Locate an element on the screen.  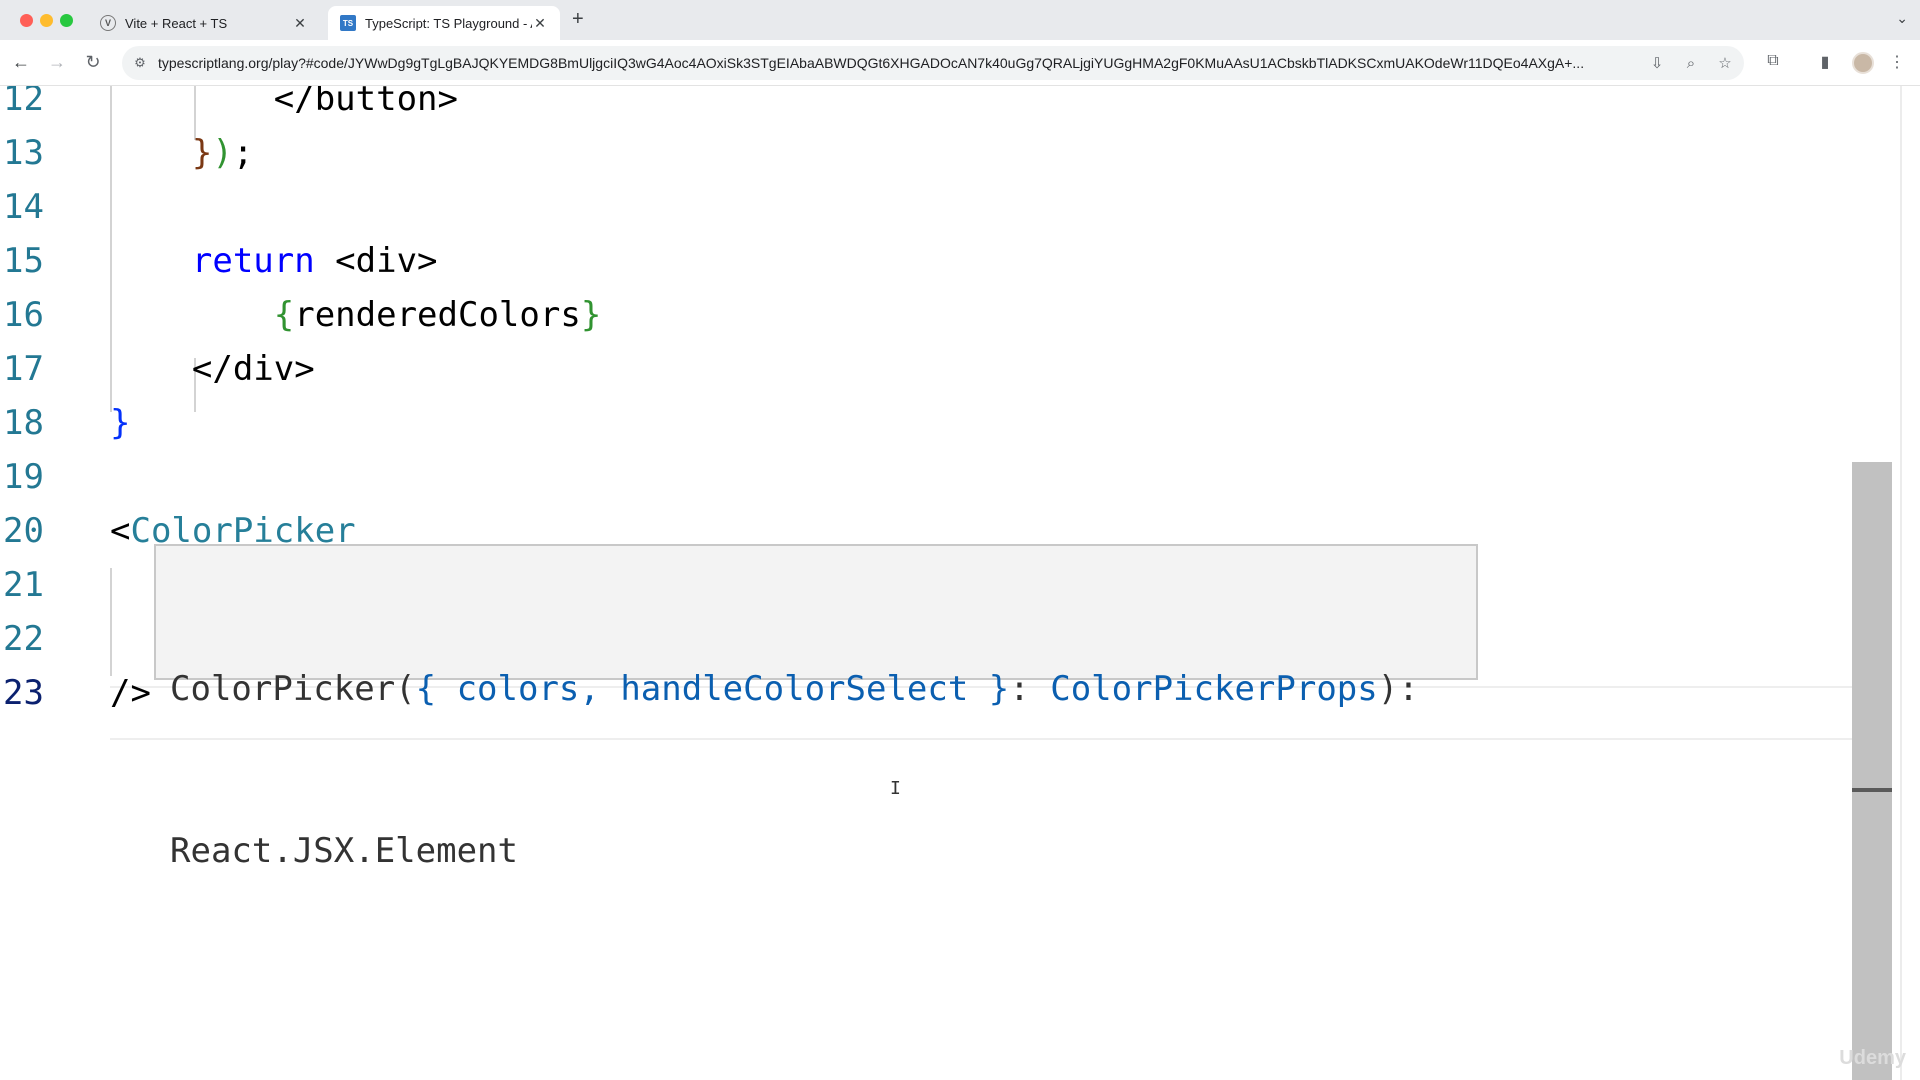
code-text: } is located at coordinates (120, 423).